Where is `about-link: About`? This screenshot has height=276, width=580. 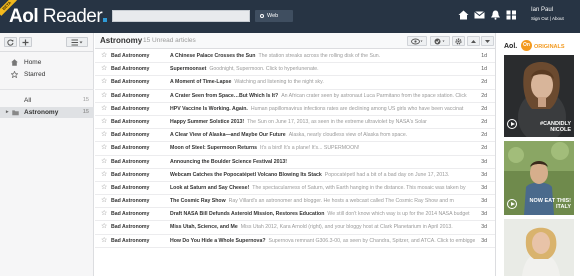 about-link: About is located at coordinates (558, 18).